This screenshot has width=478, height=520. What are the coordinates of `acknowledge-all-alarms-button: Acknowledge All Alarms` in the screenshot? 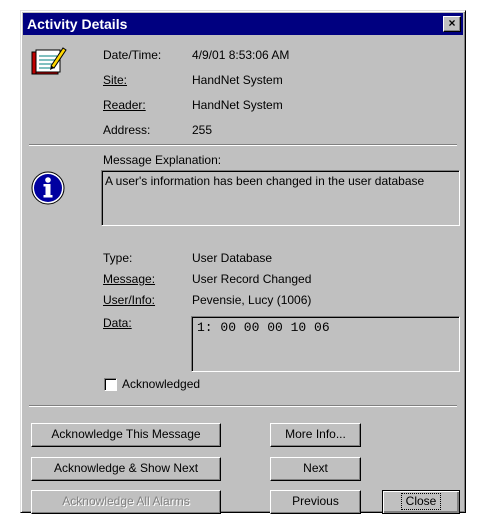 It's located at (126, 502).